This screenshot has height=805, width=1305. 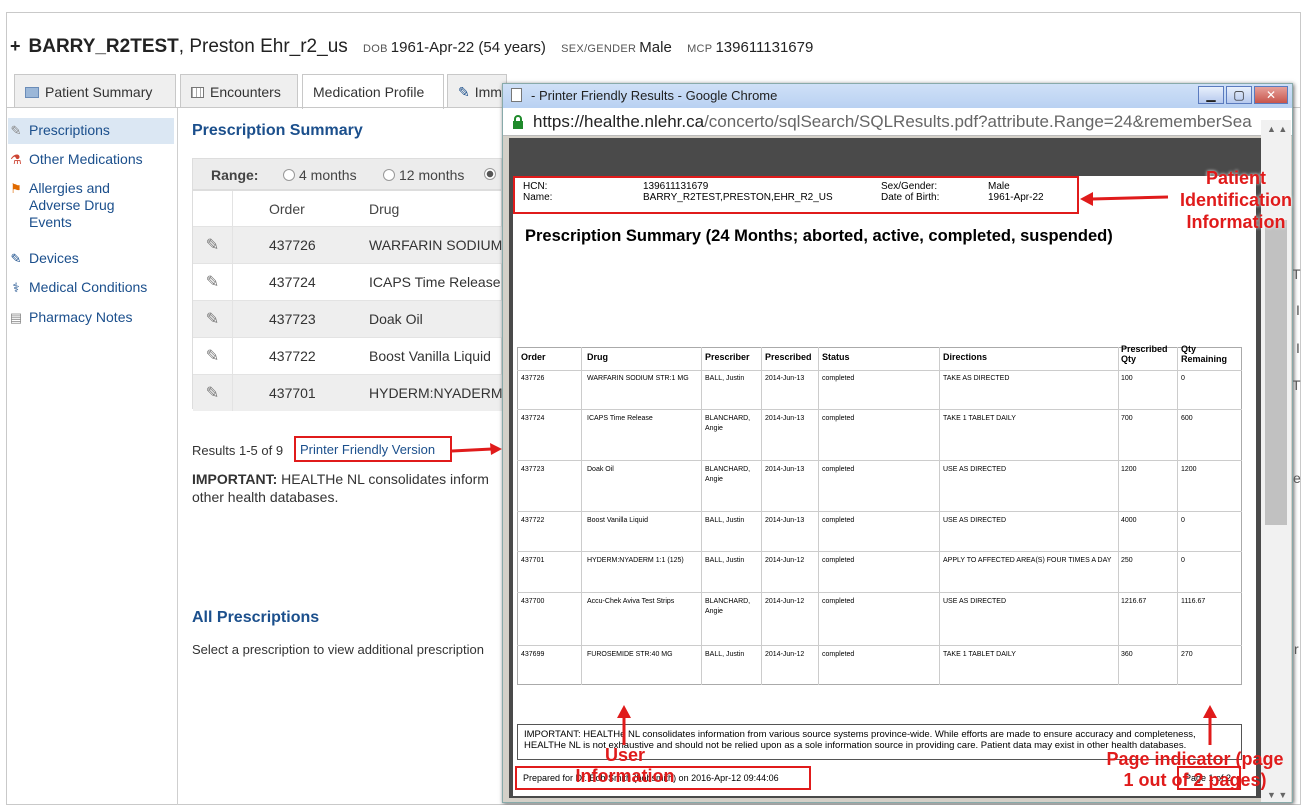 I want to click on radio-icon, so click(x=389, y=175).